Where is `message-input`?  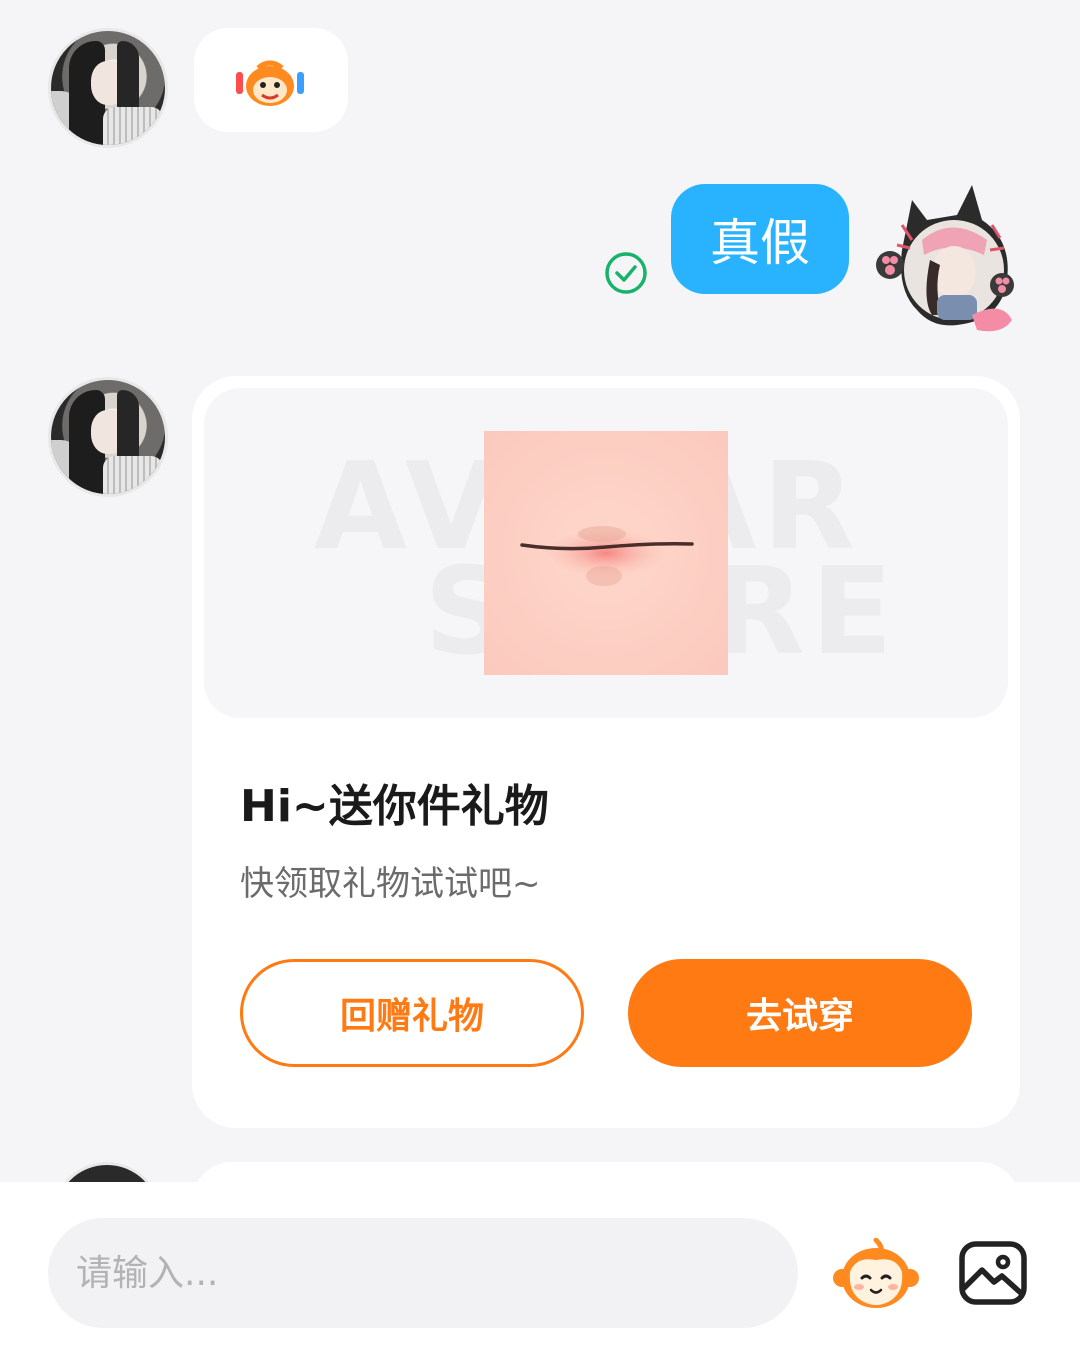
message-input is located at coordinates (423, 1273).